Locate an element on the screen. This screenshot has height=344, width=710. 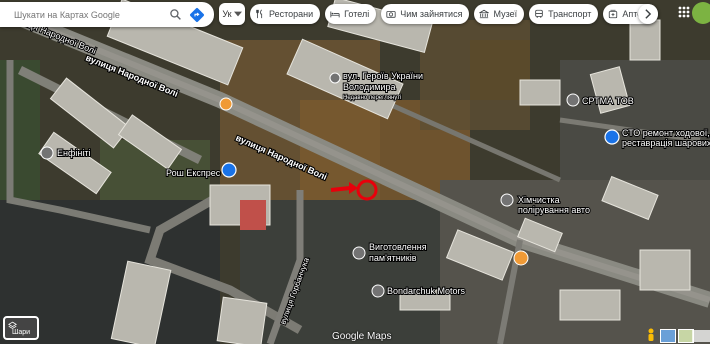
search-icon is located at coordinates (175, 15).